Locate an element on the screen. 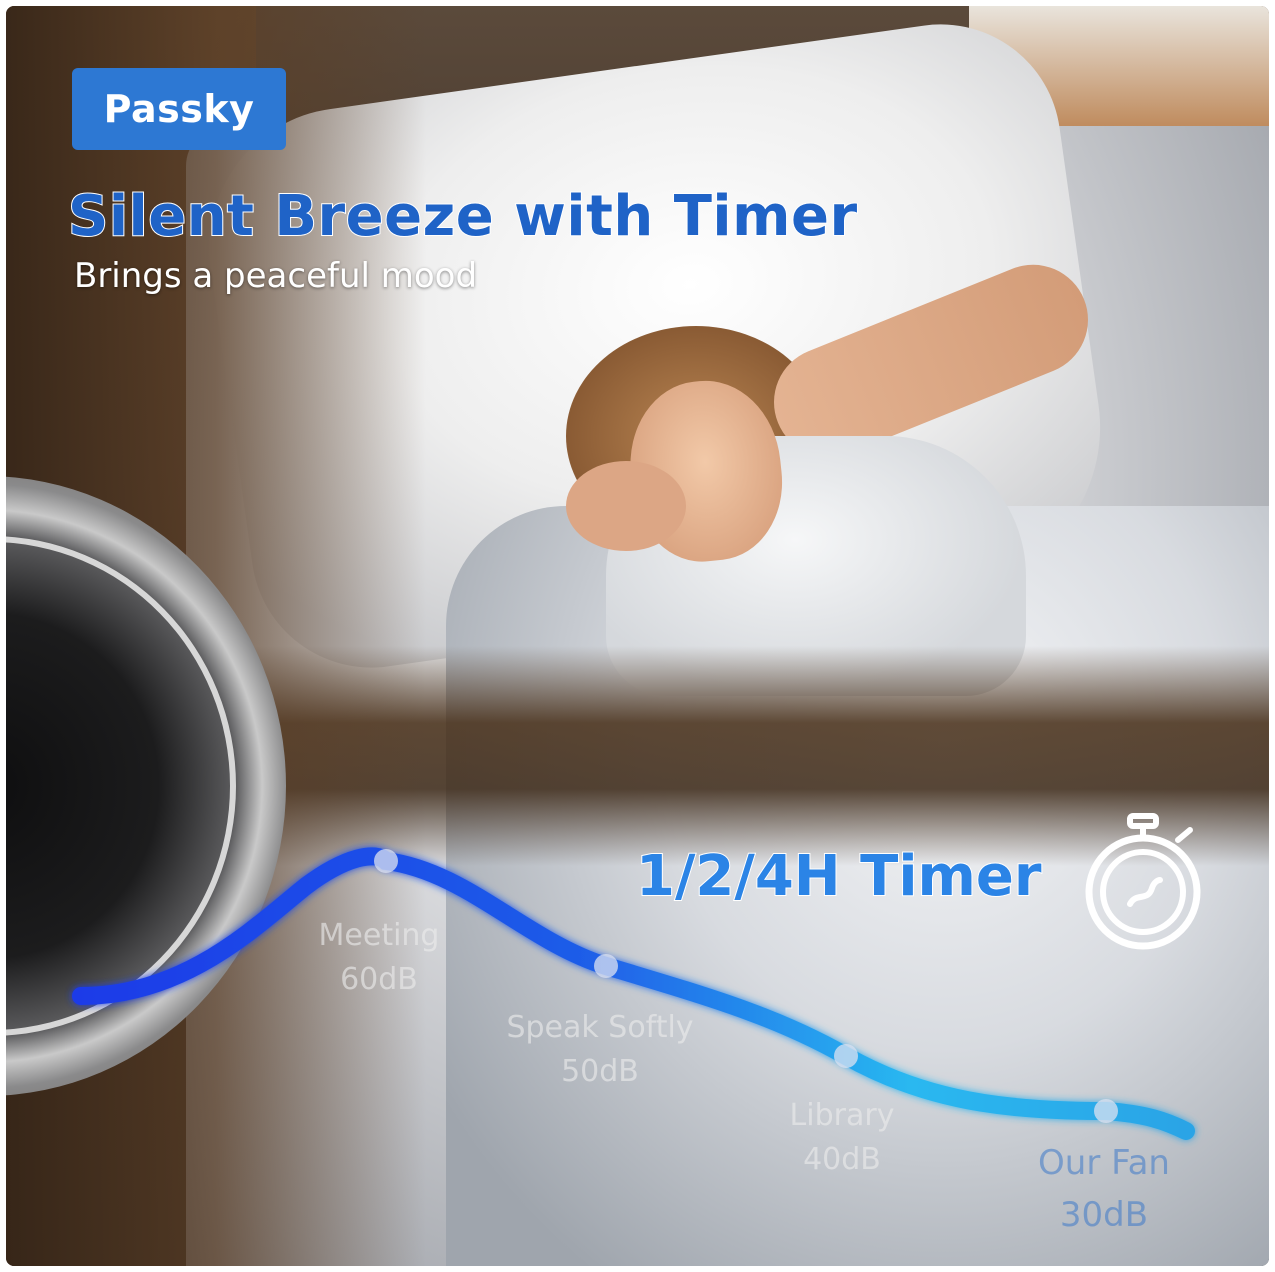 The height and width of the screenshot is (1272, 1275). point-our-fan is located at coordinates (1106, 1111).